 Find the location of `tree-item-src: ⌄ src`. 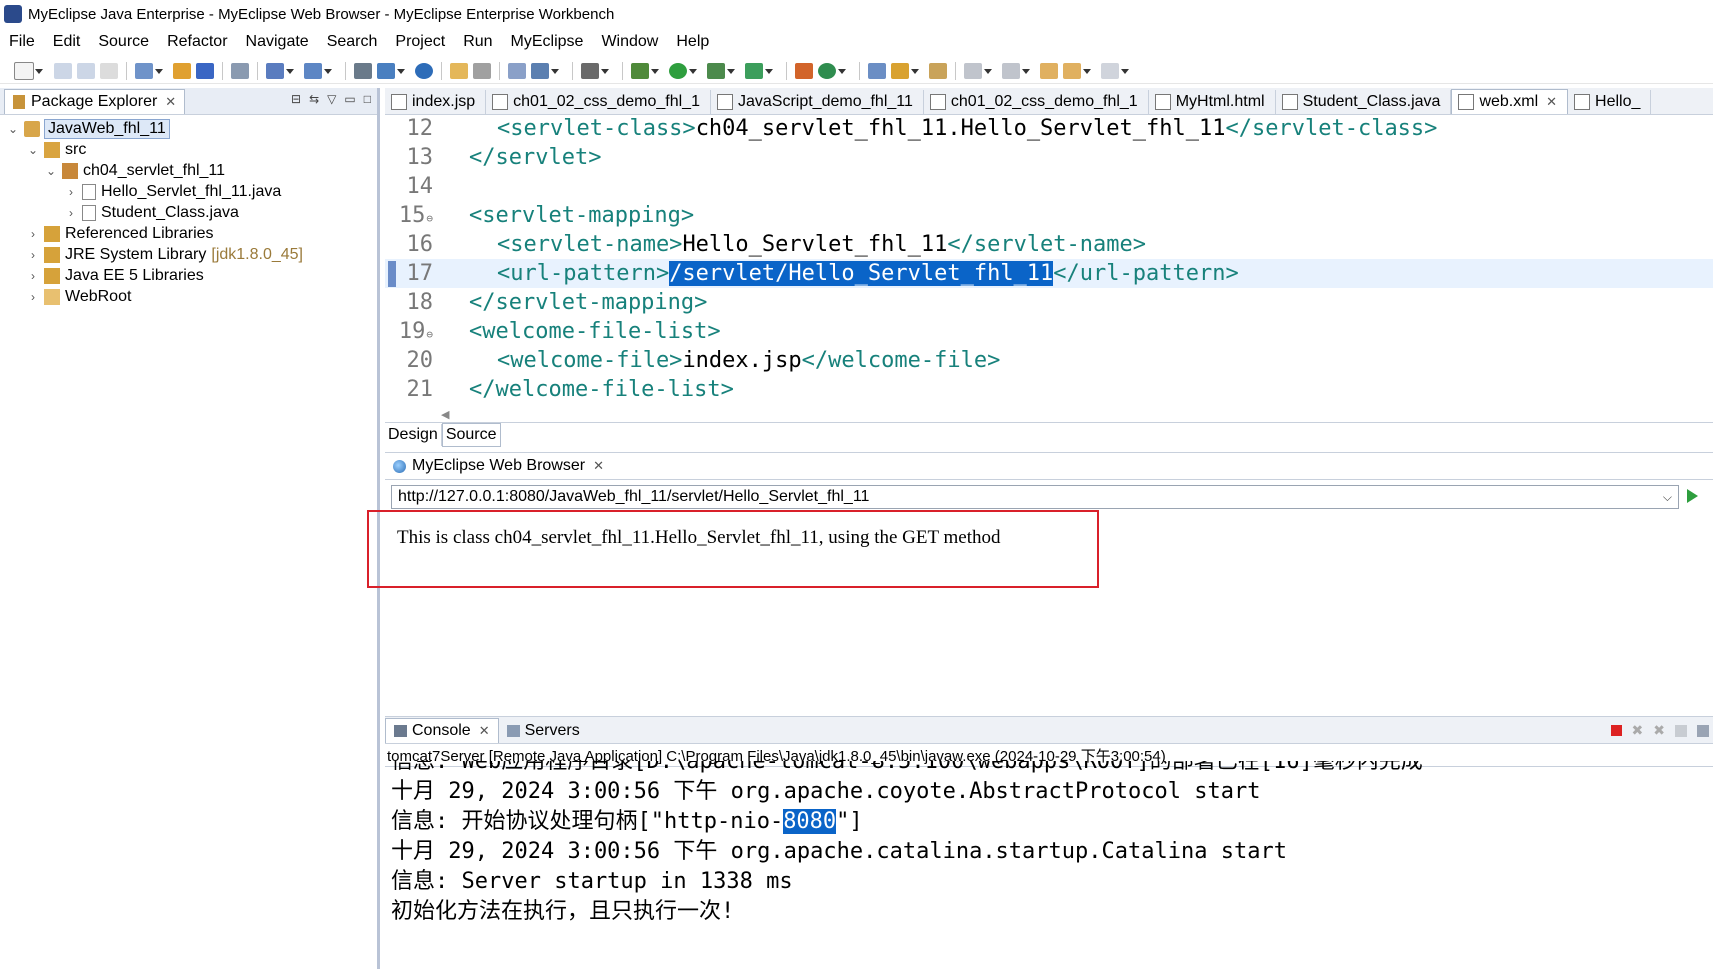

tree-item-src: ⌄ src is located at coordinates (56, 150).